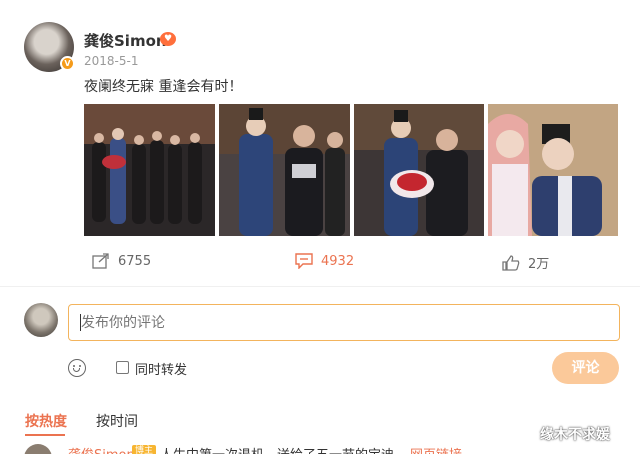 This screenshot has width=640, height=454. I want to click on vip-icon: ♥, so click(168, 39).